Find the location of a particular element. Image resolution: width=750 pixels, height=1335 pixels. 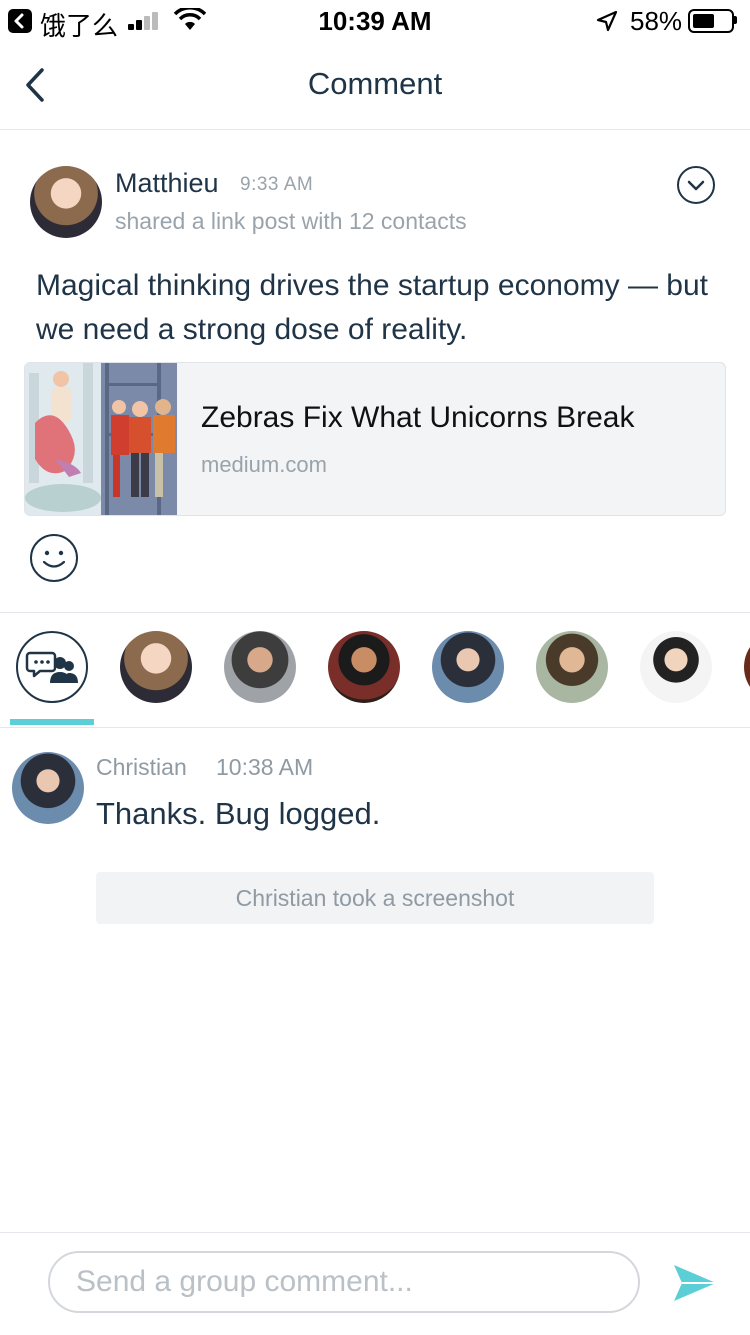

group-chat-icon is located at coordinates (51, 667).